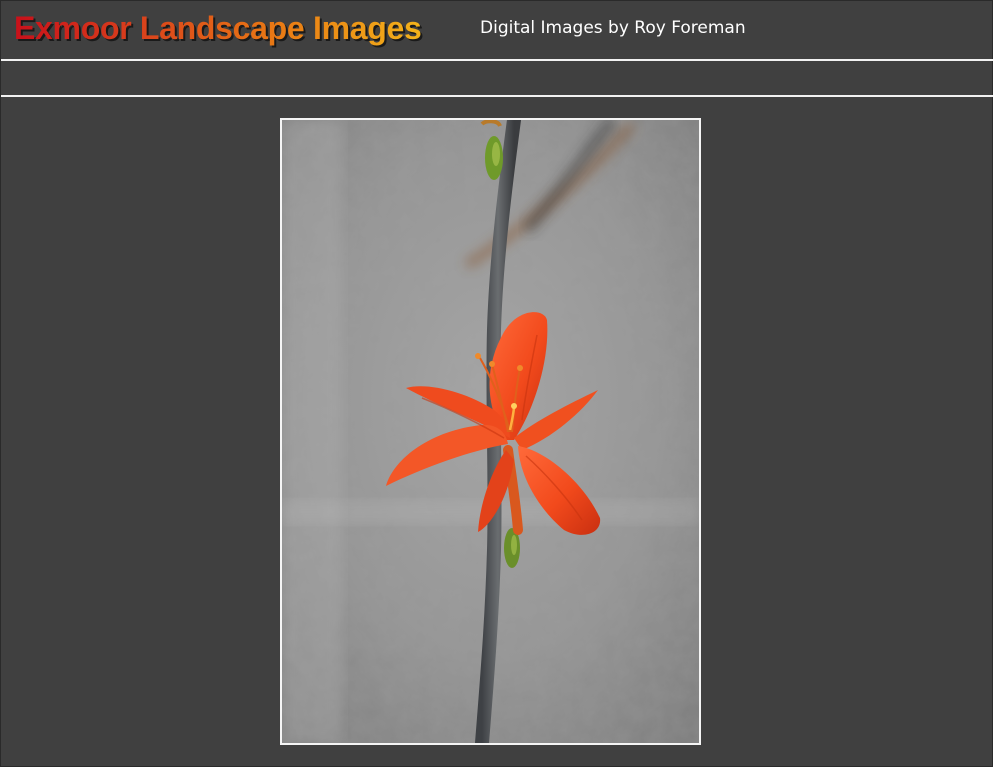 This screenshot has height=767, width=993. Describe the element at coordinates (218, 28) in the screenshot. I see `site-title: Exmoor Landscape Images` at that location.